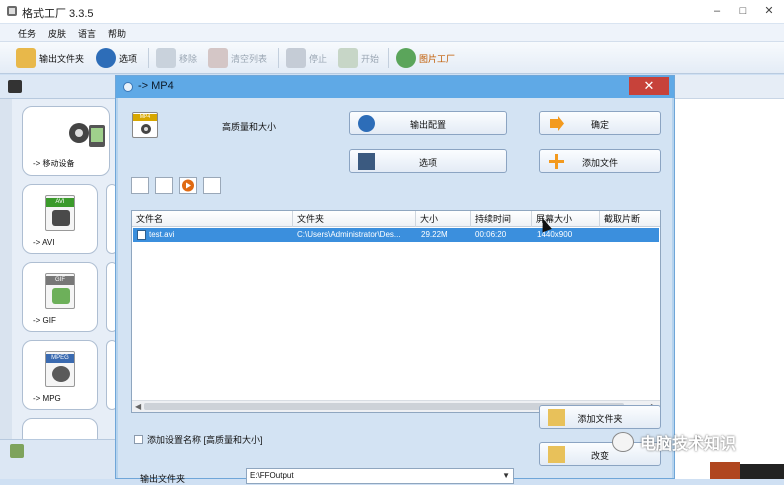  I want to click on stop-label: 停止, so click(318, 58).